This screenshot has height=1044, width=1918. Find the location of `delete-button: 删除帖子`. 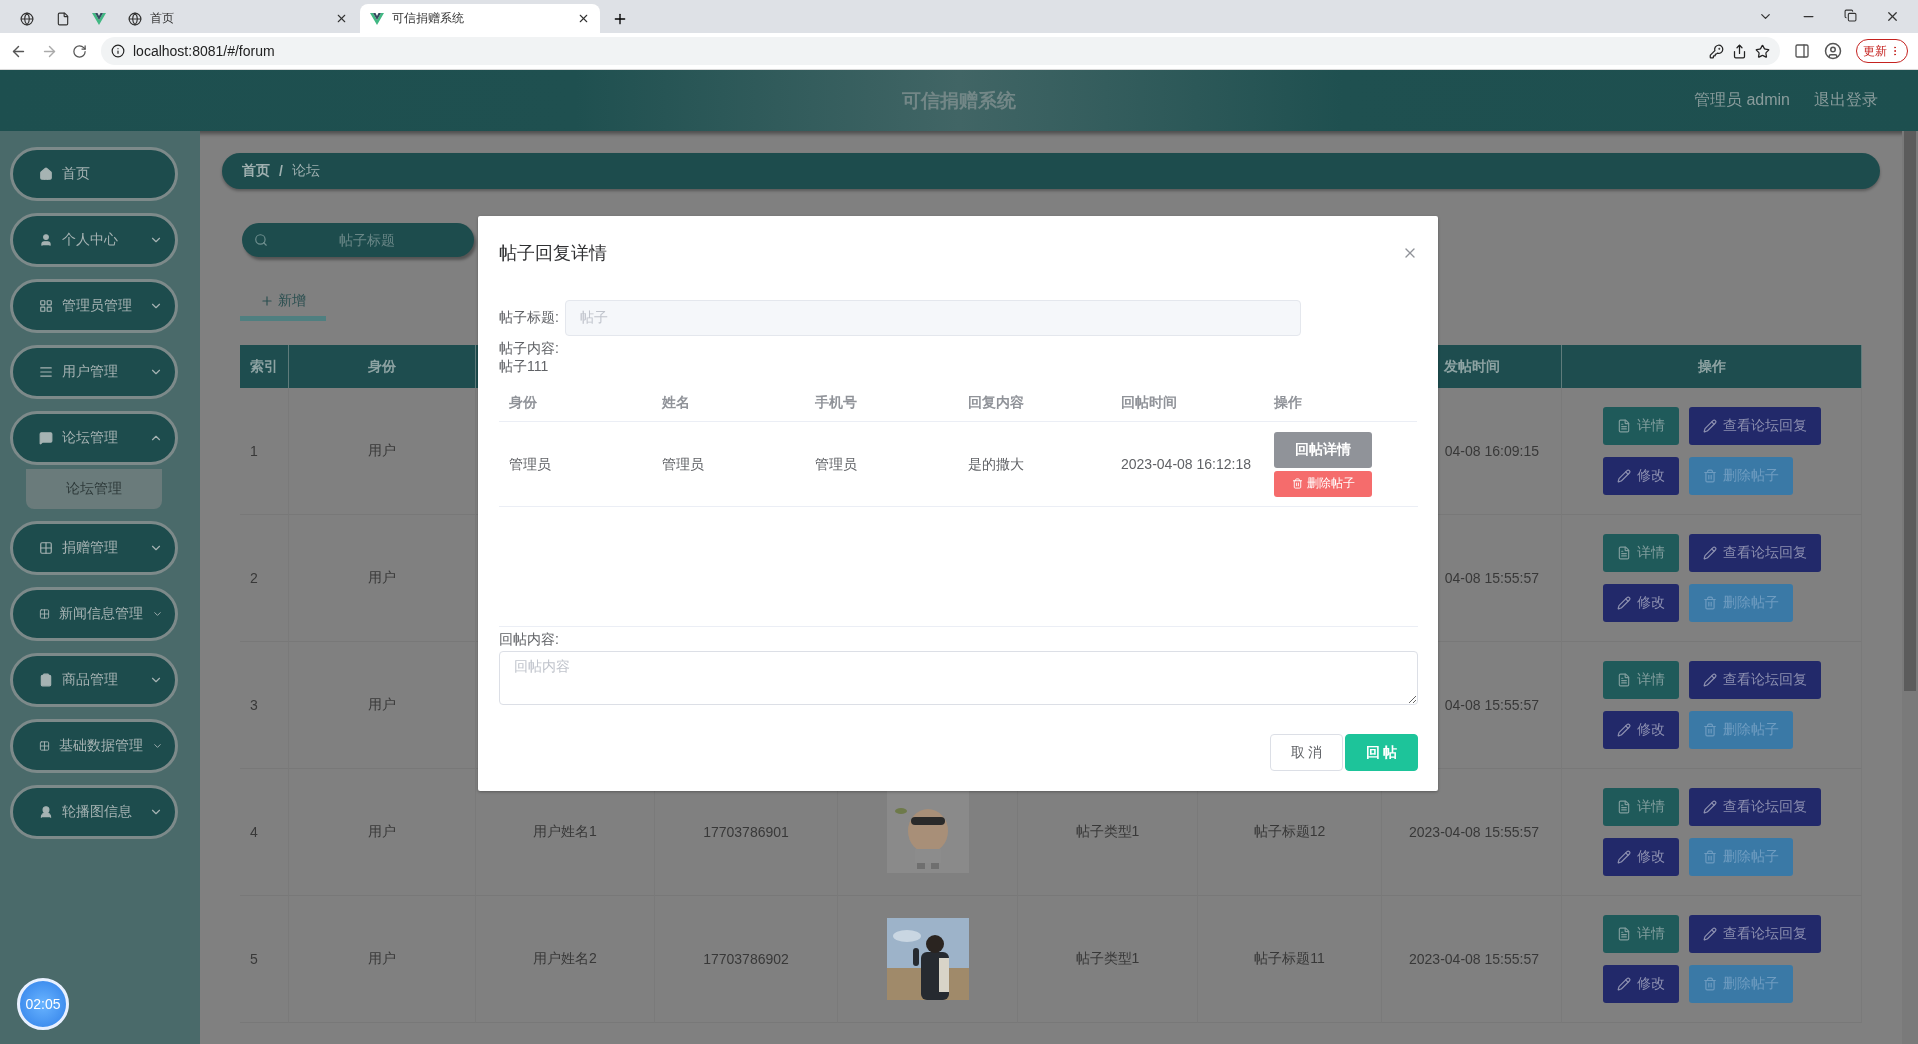

delete-button: 删除帖子 is located at coordinates (1323, 483).